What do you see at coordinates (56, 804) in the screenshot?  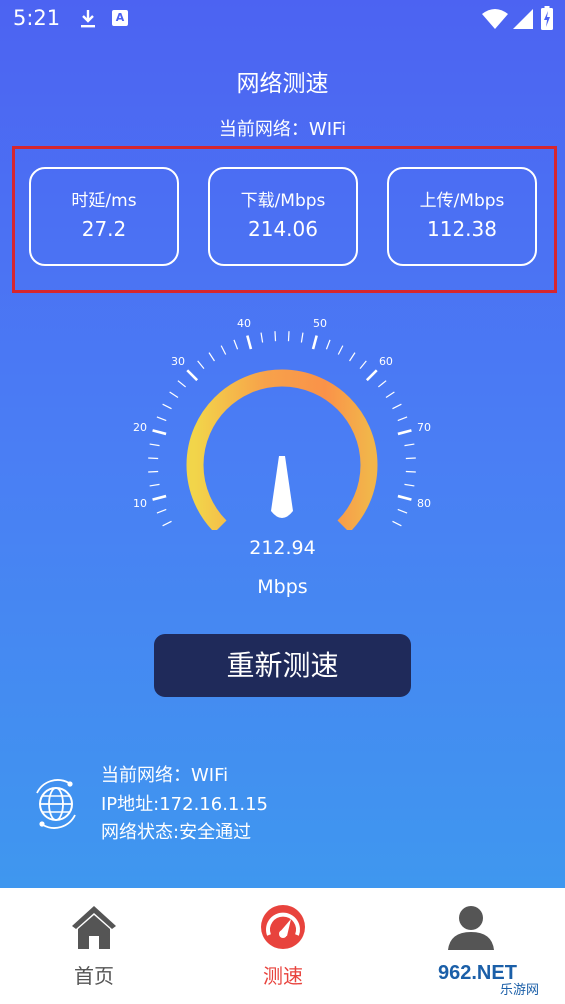 I see `globe-icon` at bounding box center [56, 804].